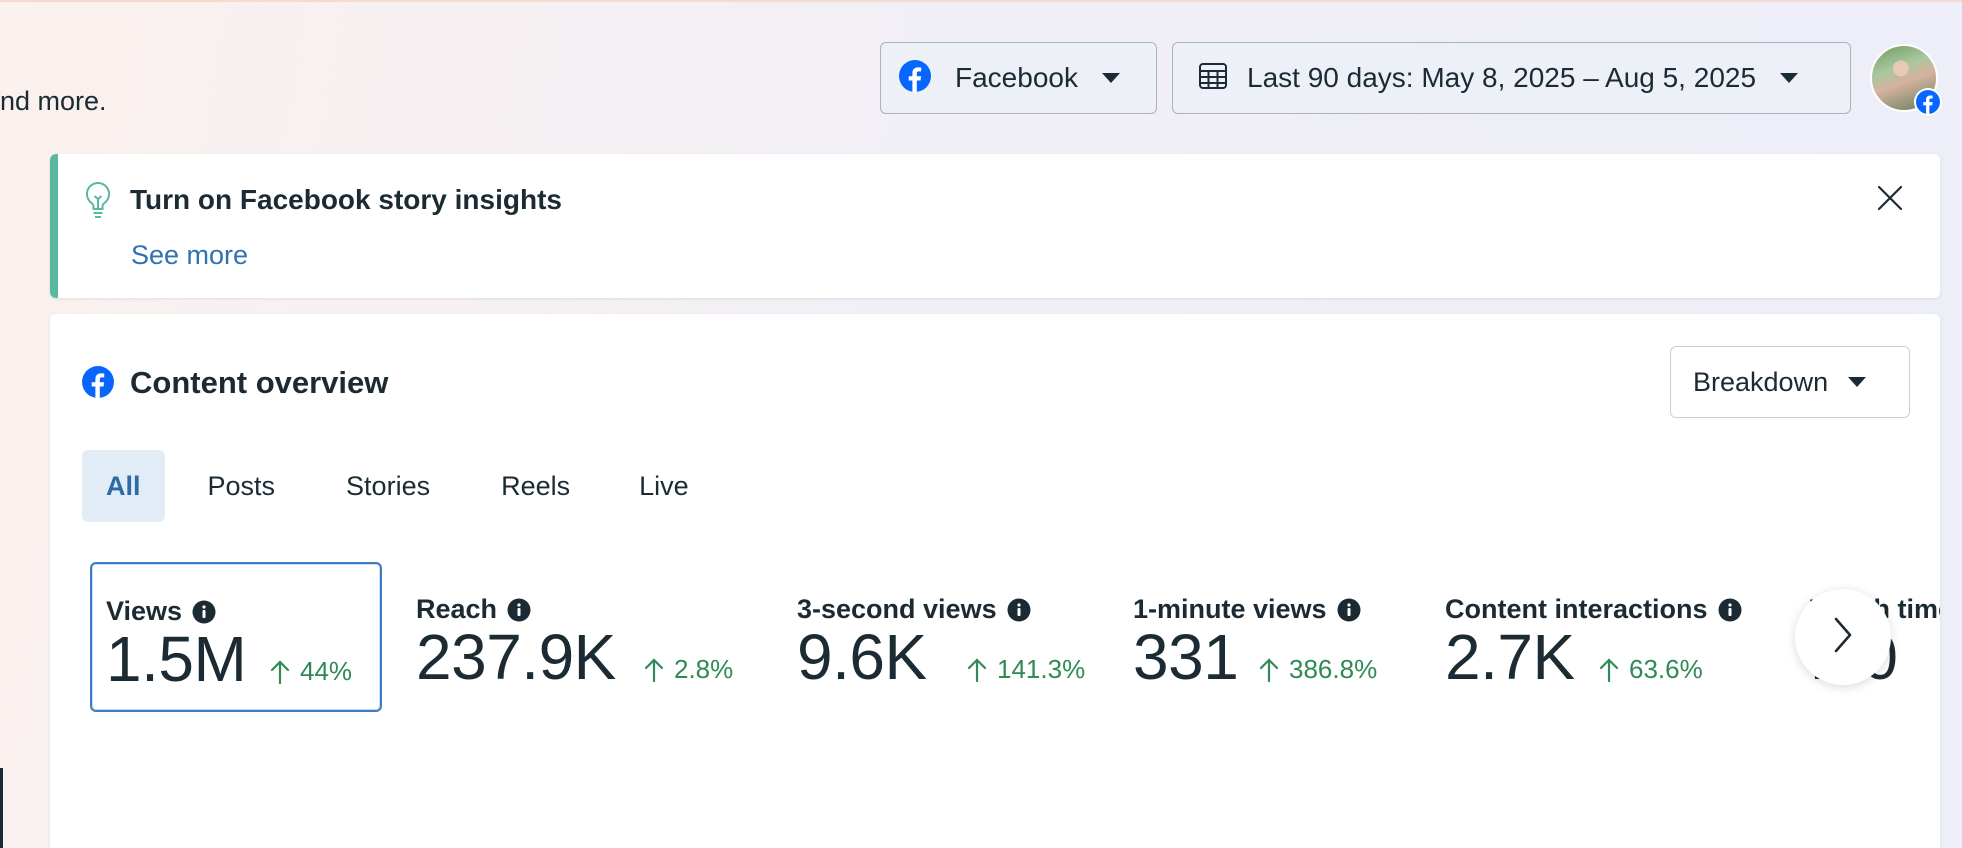 This screenshot has width=1962, height=848. What do you see at coordinates (346, 199) in the screenshot?
I see `banner-title: Turn on Facebook story insights` at bounding box center [346, 199].